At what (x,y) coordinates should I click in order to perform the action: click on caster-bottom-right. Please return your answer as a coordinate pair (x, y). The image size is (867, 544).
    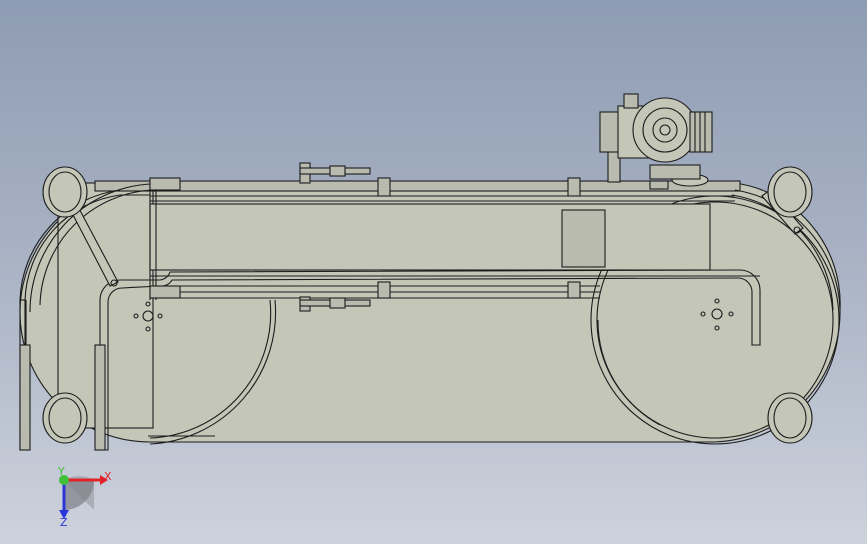
    Looking at the image, I should click on (790, 418).